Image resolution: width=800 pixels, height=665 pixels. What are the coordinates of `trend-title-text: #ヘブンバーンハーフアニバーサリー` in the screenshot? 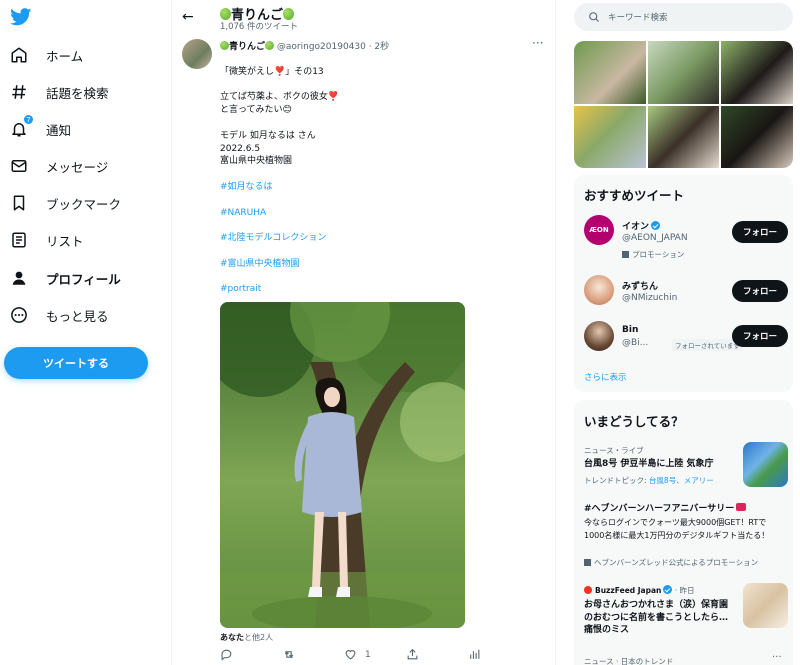 It's located at (659, 509).